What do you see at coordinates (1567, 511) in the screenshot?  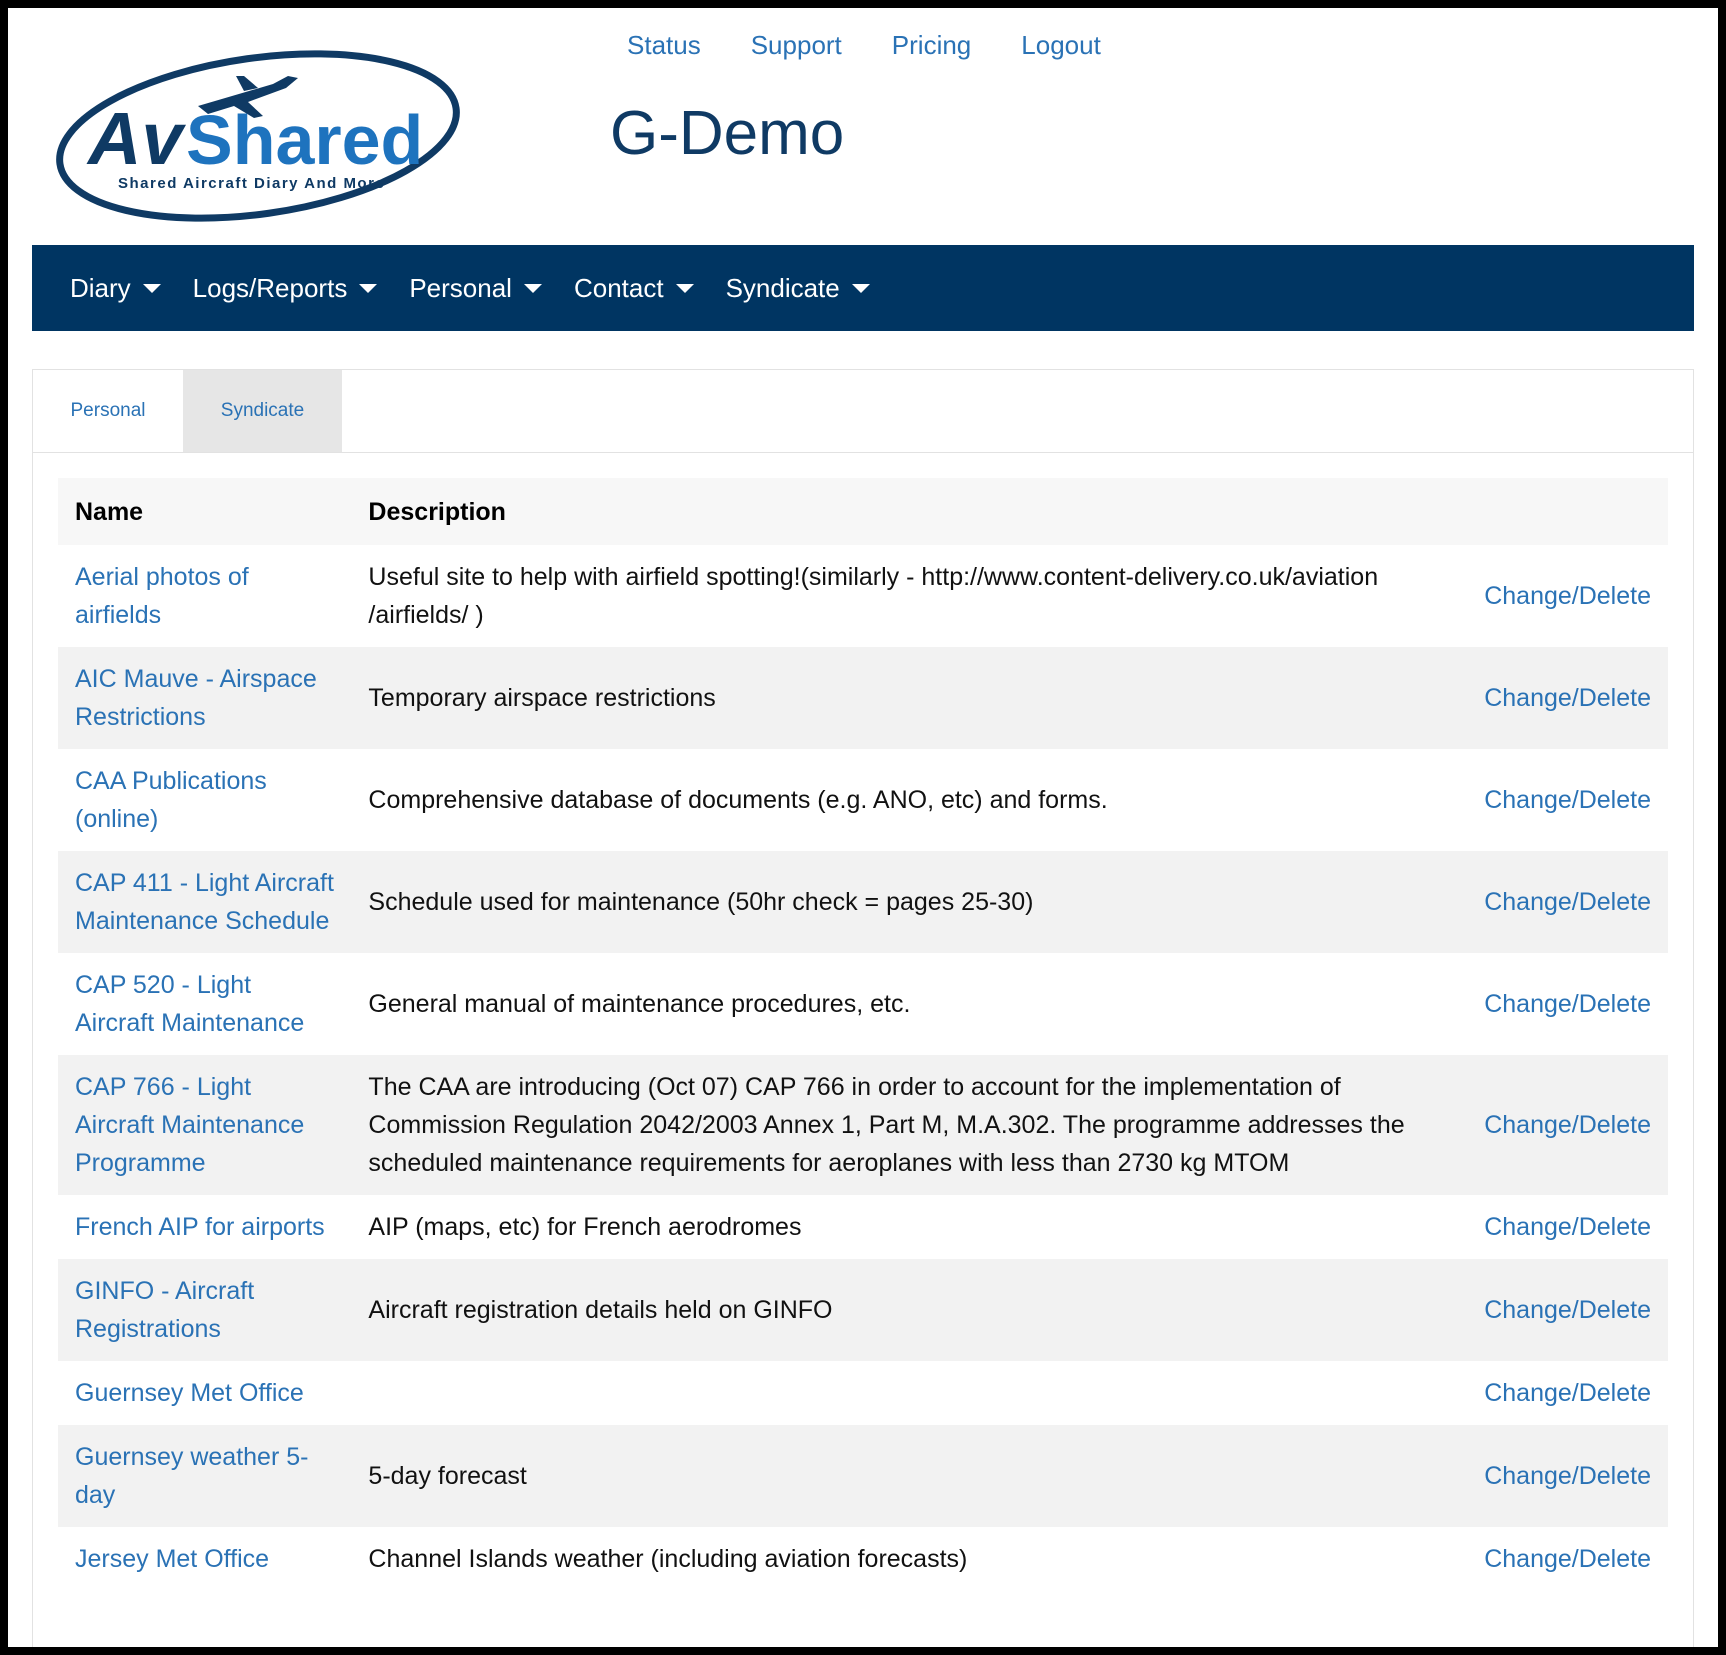 I see `header-action` at bounding box center [1567, 511].